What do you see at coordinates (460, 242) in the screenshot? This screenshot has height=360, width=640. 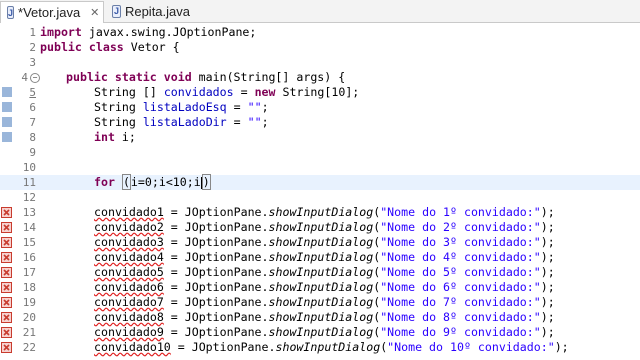 I see `string-literal: "Nome do 3º convidado:"` at bounding box center [460, 242].